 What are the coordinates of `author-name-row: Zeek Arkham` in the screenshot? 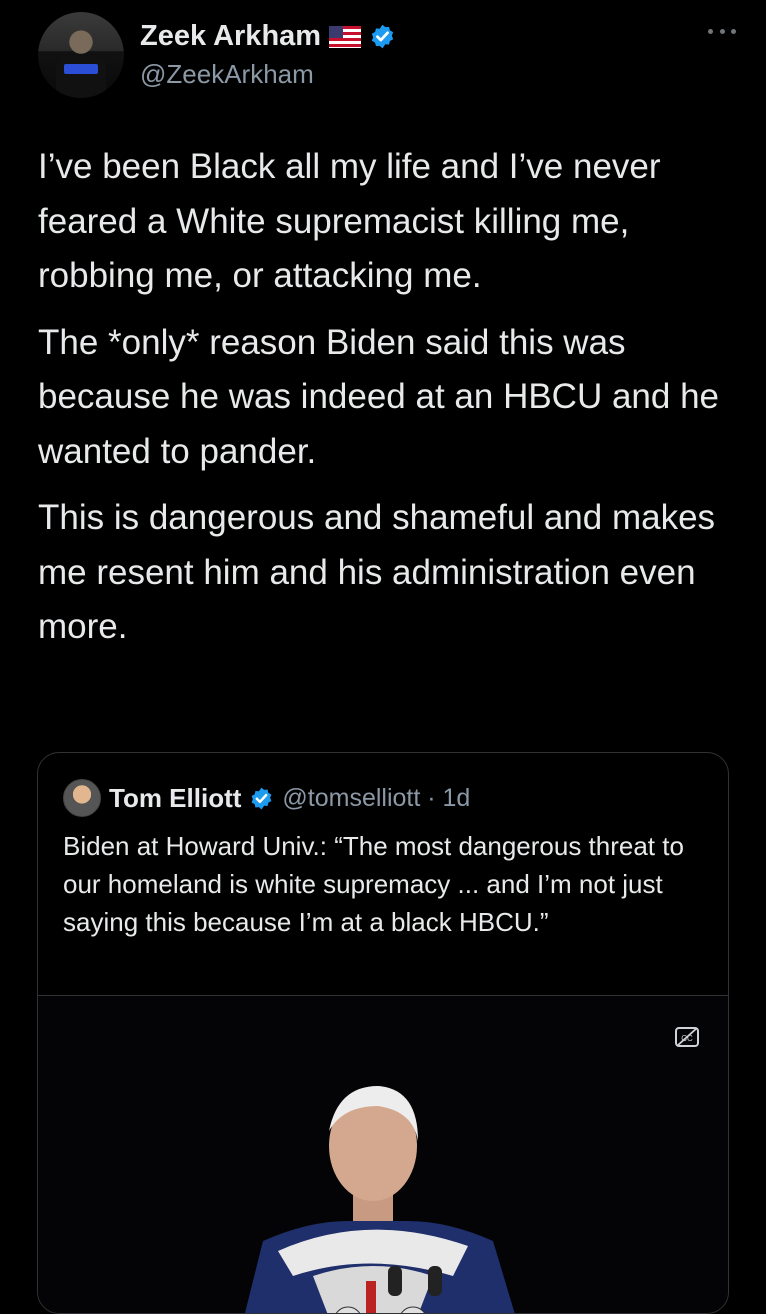 It's located at (268, 36).